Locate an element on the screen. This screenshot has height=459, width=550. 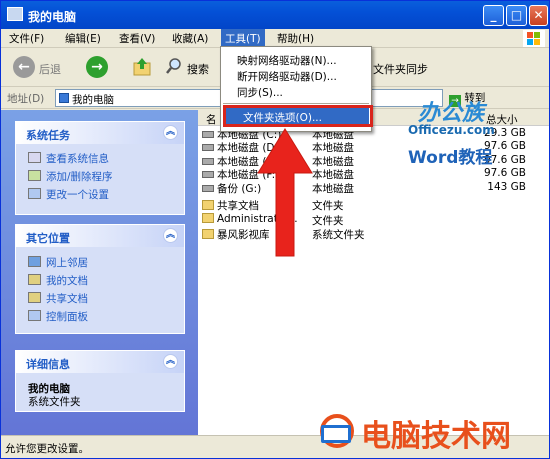
watermark-brand: 电脑技术网 is located at coordinates (436, 436).